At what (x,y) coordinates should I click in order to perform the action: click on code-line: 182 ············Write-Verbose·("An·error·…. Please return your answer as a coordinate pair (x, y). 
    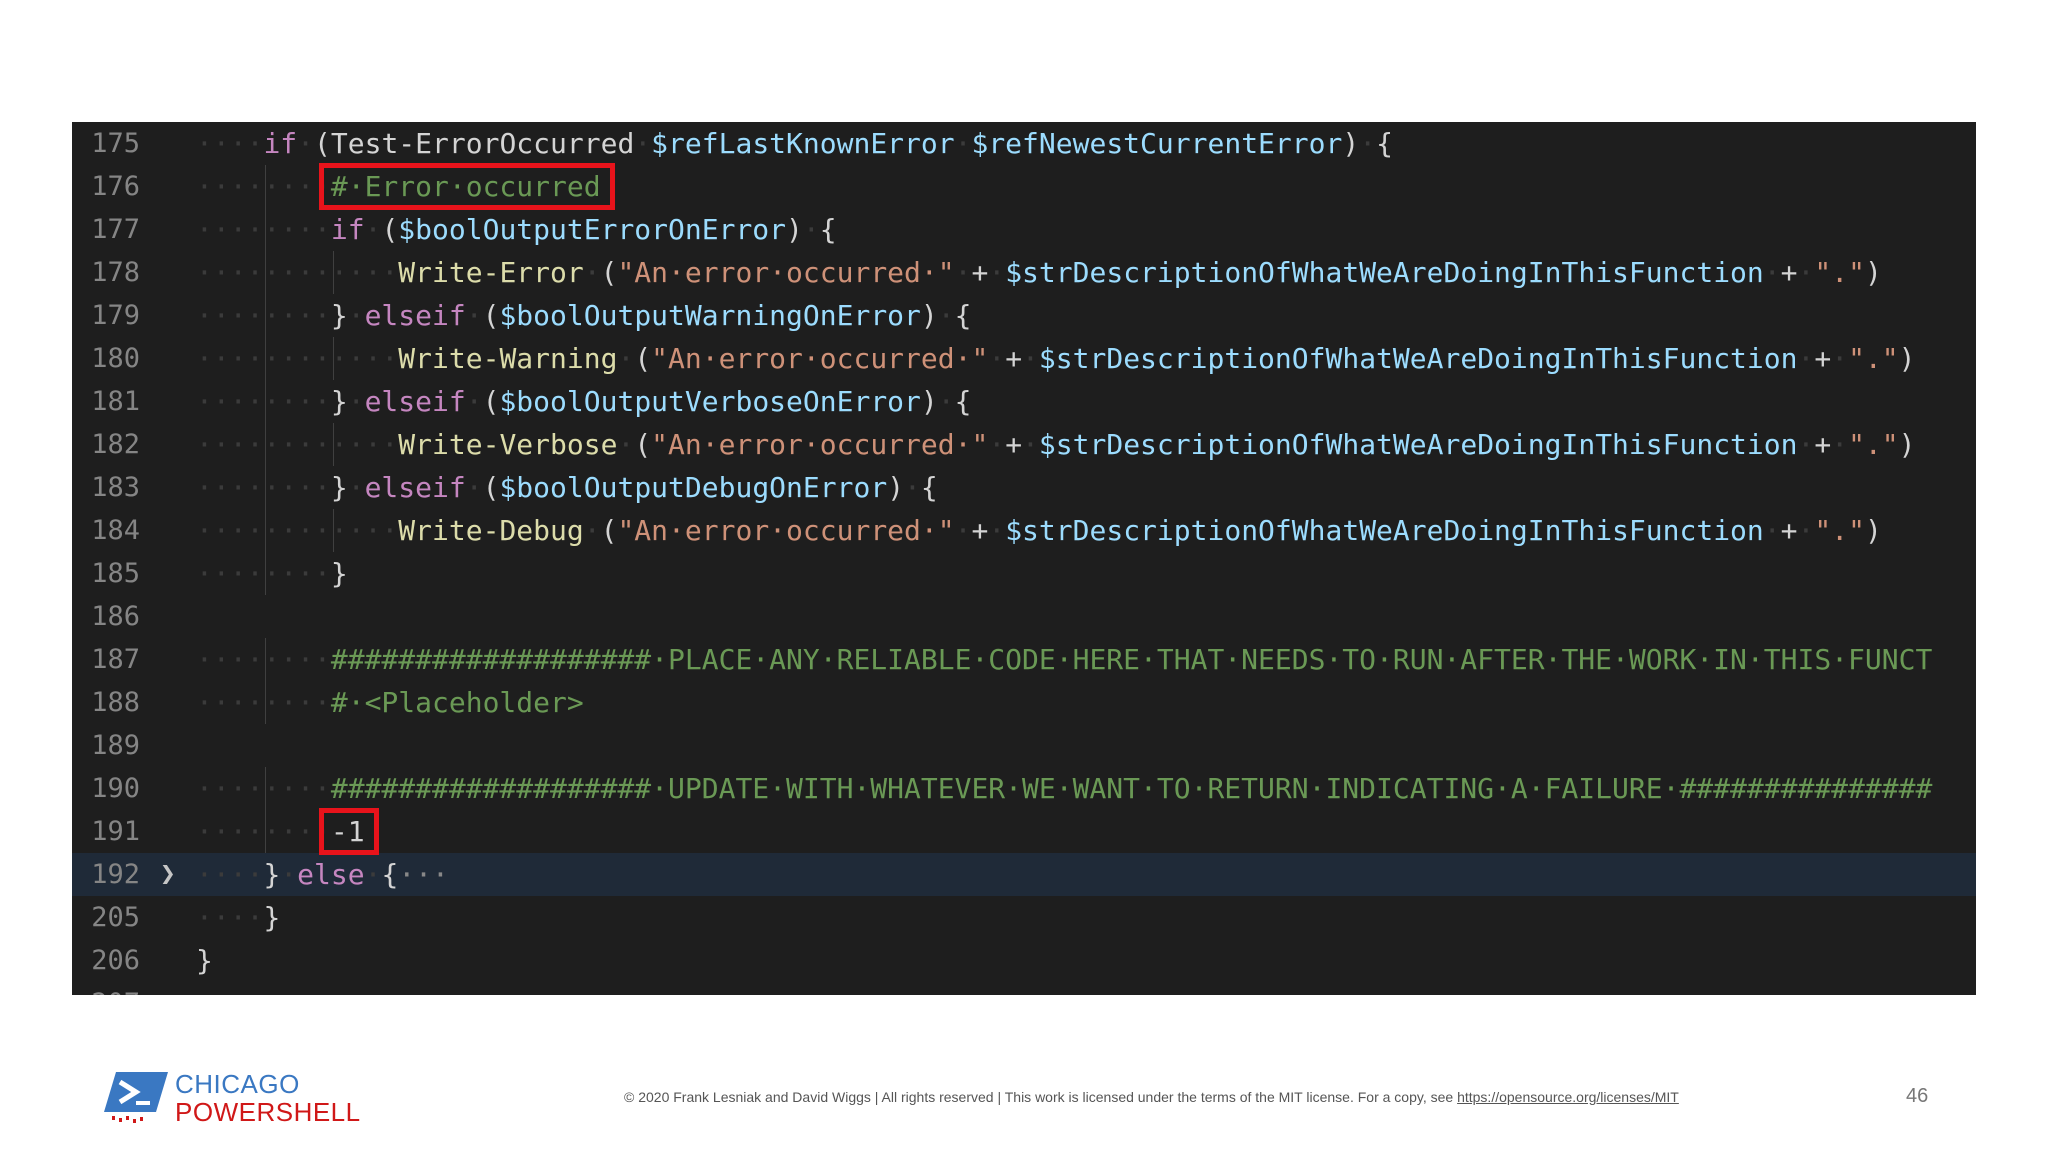
    Looking at the image, I should click on (1024, 444).